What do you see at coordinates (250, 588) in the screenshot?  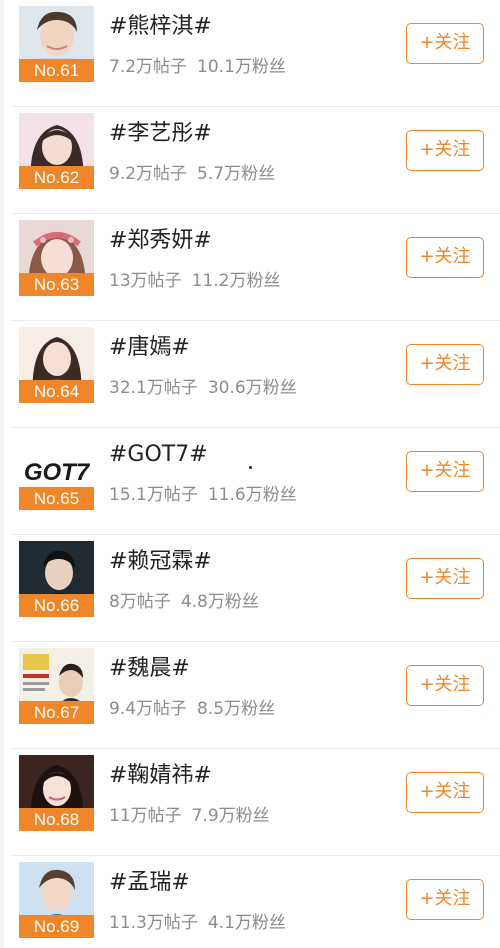 I see `topic-row: No.66 #赖冠霖# 8万帖子 4.8万粉丝 +关注` at bounding box center [250, 588].